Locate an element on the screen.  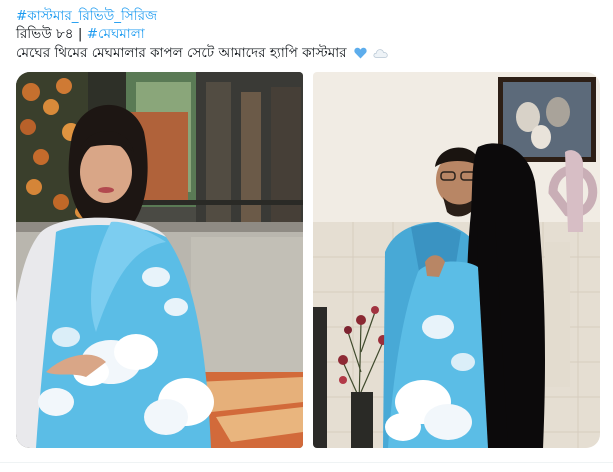
review-line: রিভিউ ৮৪ | #মেঘমালা is located at coordinates (80, 34).